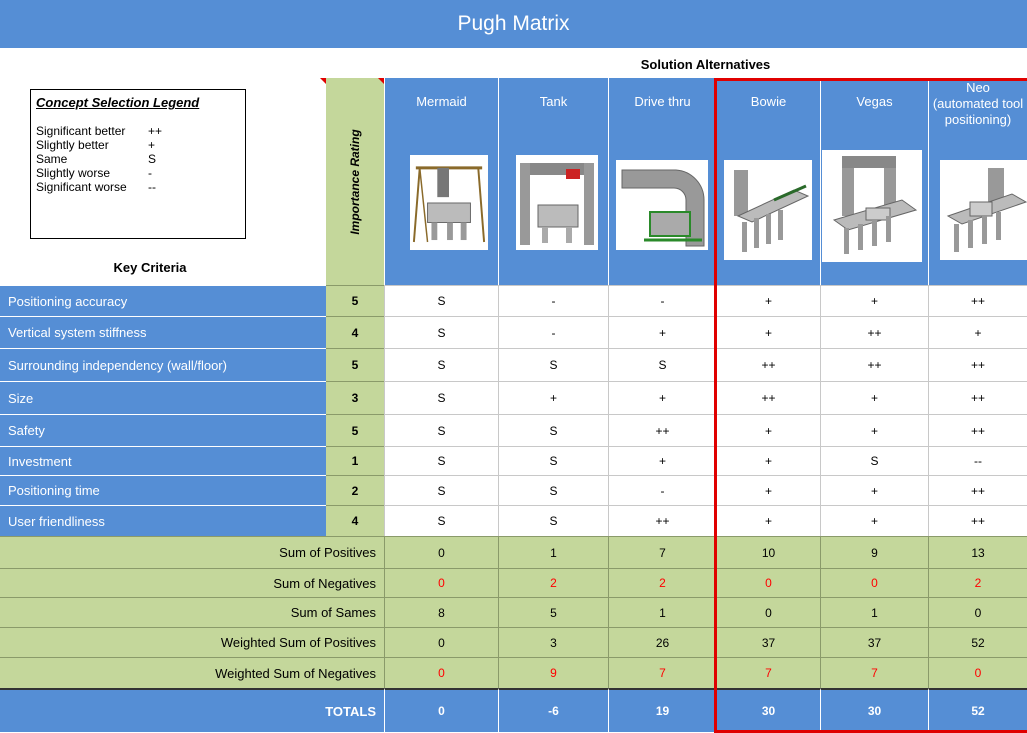 The width and height of the screenshot is (1027, 733). I want to click on legend-item-label: Significant worse, so click(81, 187).